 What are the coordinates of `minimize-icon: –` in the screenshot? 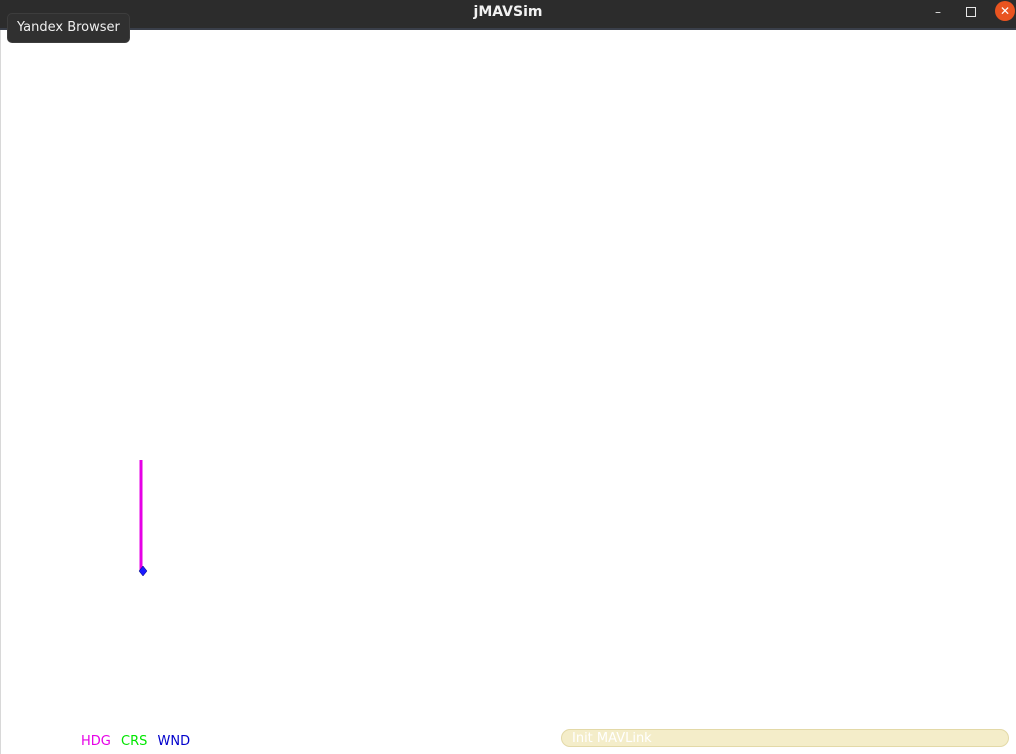 It's located at (938, 12).